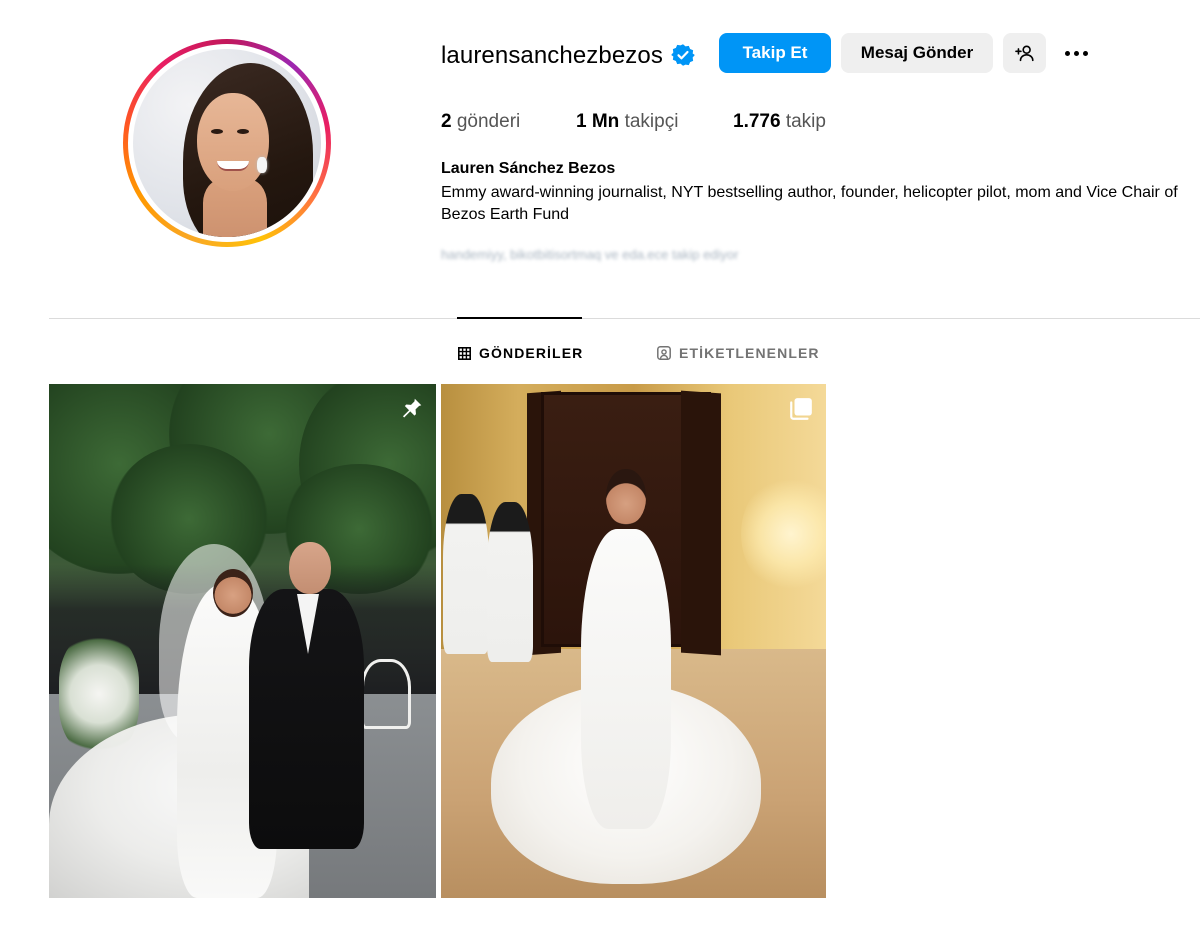 The height and width of the screenshot is (949, 1200). I want to click on profile-full-name: Lauren Sánchez Bezos, so click(528, 168).